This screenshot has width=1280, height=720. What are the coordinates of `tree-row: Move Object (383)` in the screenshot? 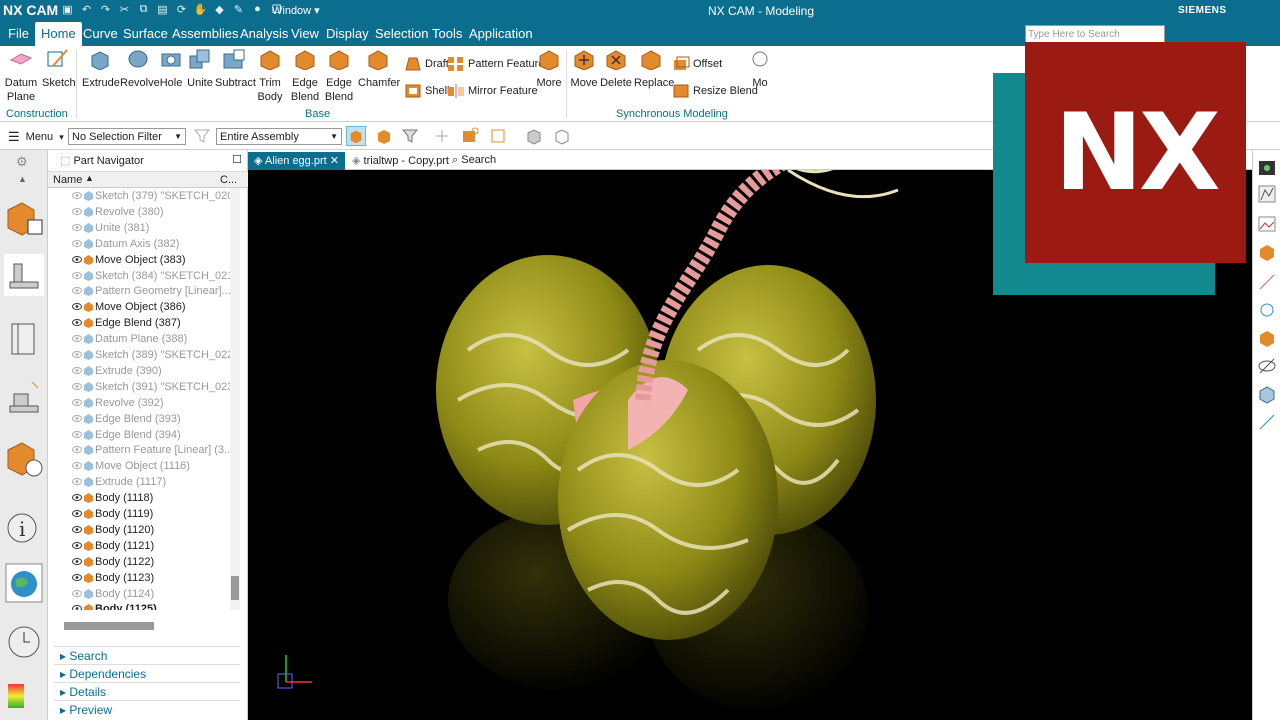 It's located at (139, 260).